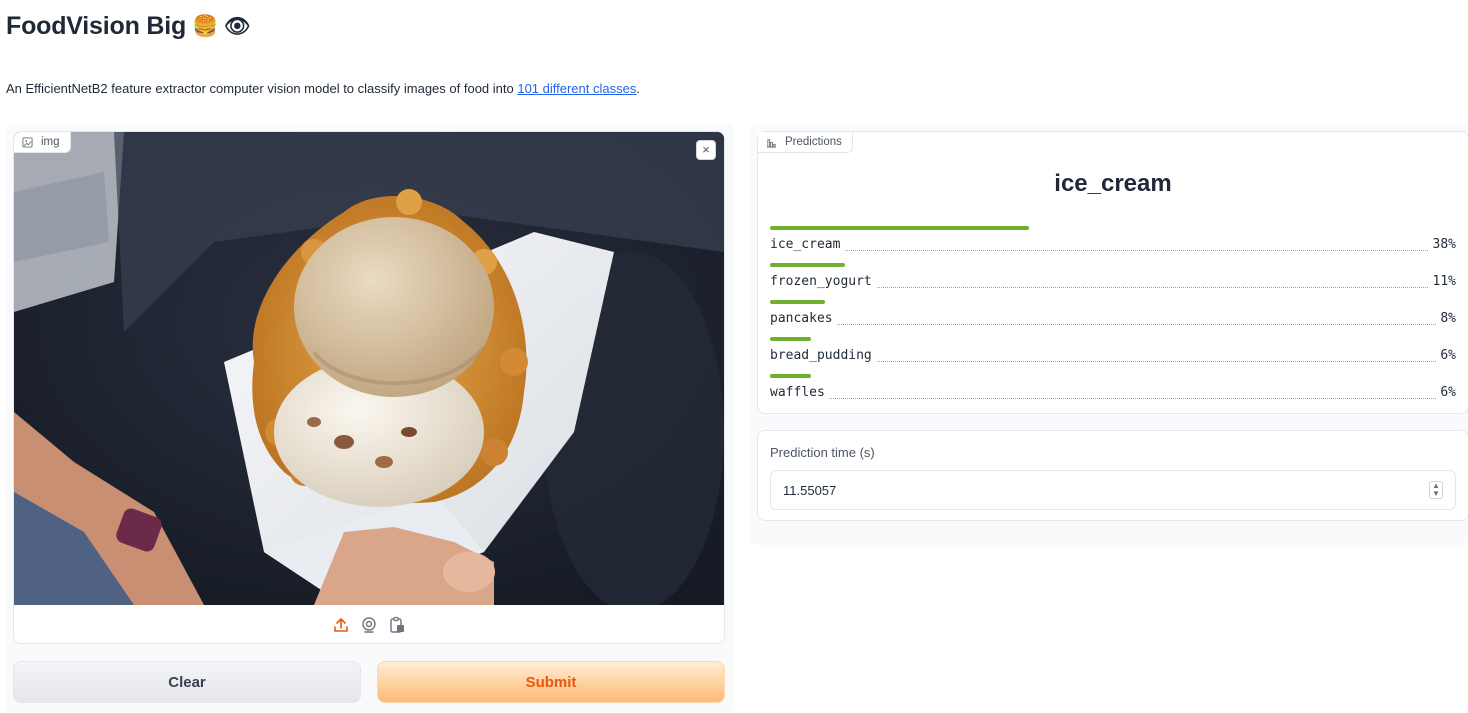 The width and height of the screenshot is (1468, 713). What do you see at coordinates (1113, 391) in the screenshot?
I see `confidence-row: waffles 6%` at bounding box center [1113, 391].